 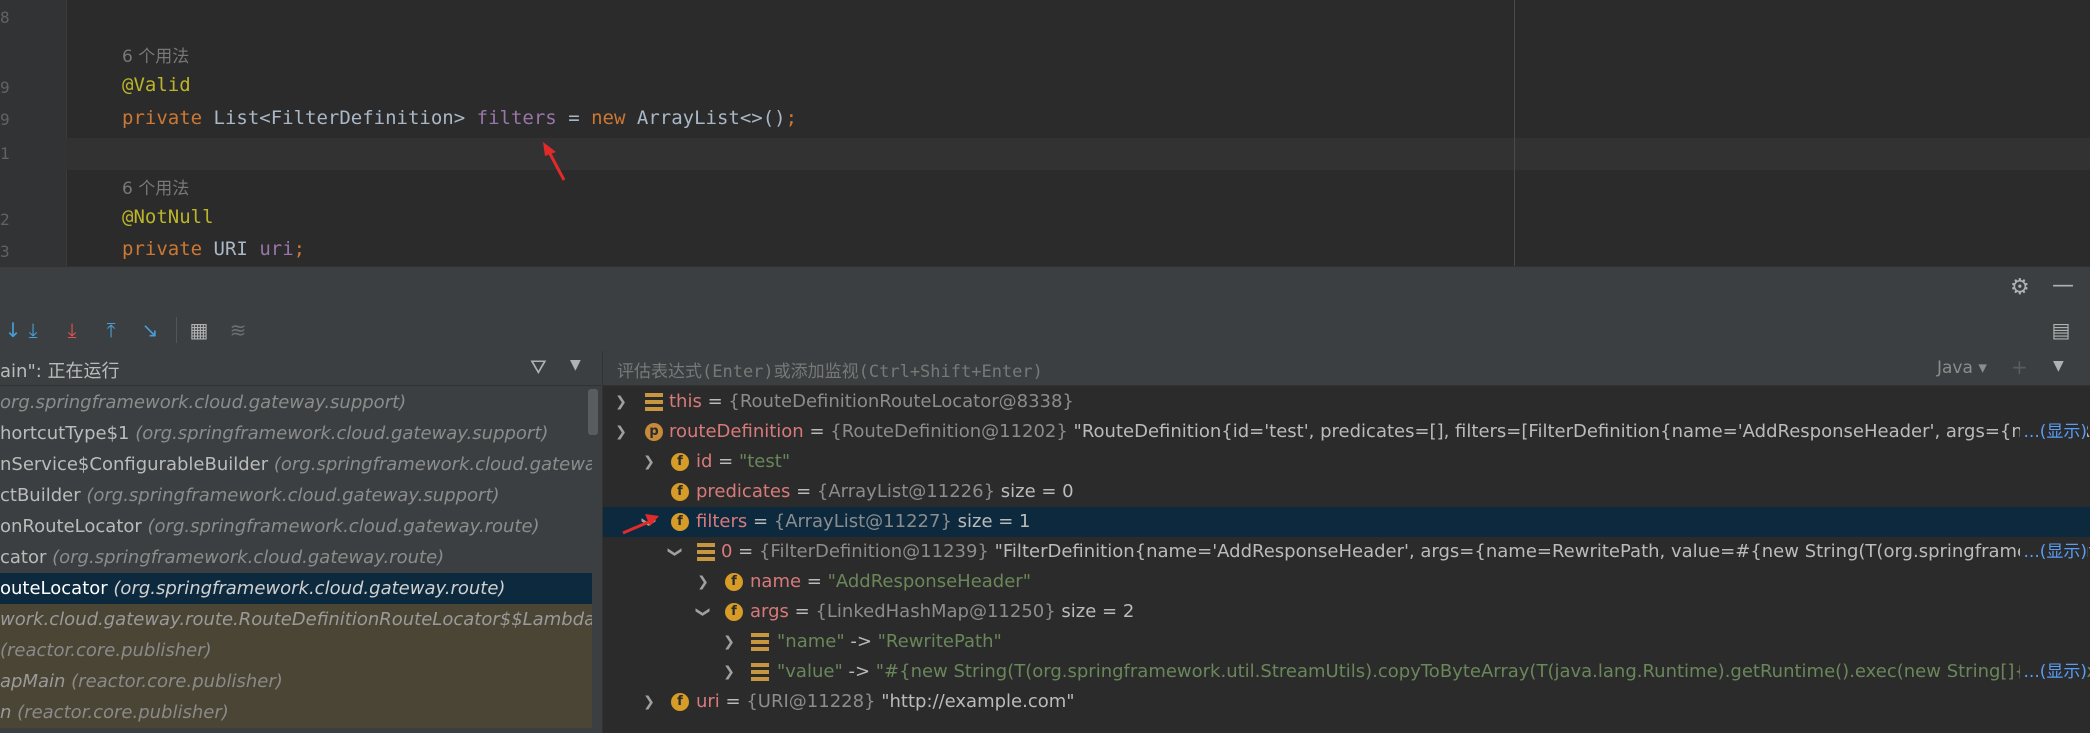 What do you see at coordinates (1346, 582) in the screenshot?
I see `variable-row-name: ❯ f name = "AddResponseHeader"` at bounding box center [1346, 582].